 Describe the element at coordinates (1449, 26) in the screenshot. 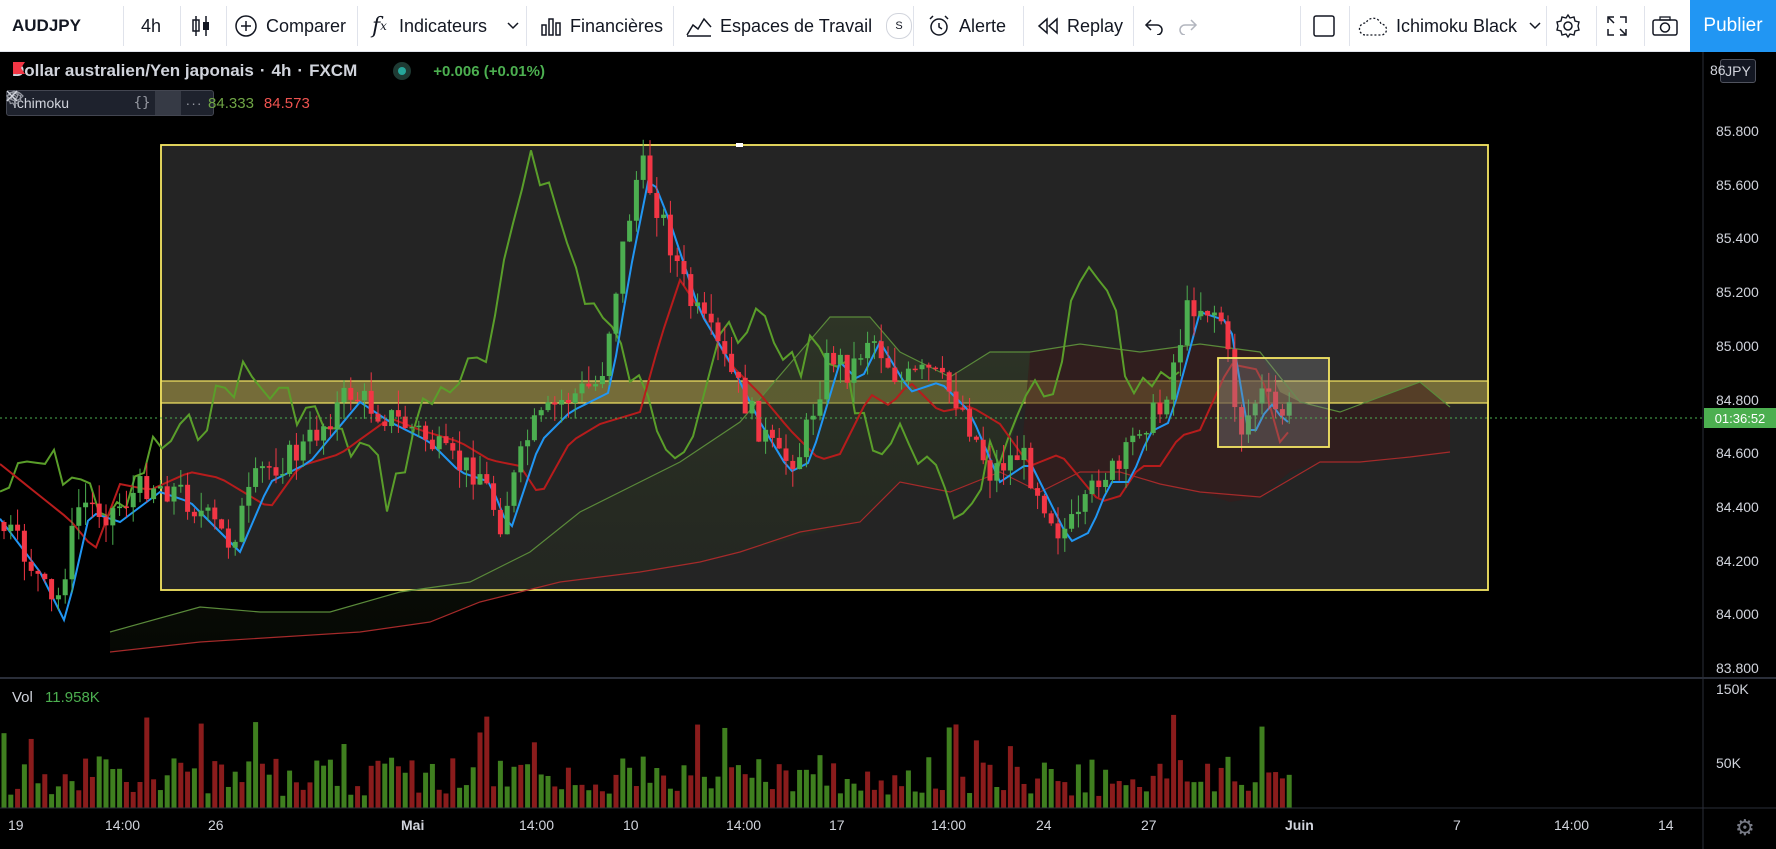

I see `layout-menu-button: Ichimoku Black` at that location.